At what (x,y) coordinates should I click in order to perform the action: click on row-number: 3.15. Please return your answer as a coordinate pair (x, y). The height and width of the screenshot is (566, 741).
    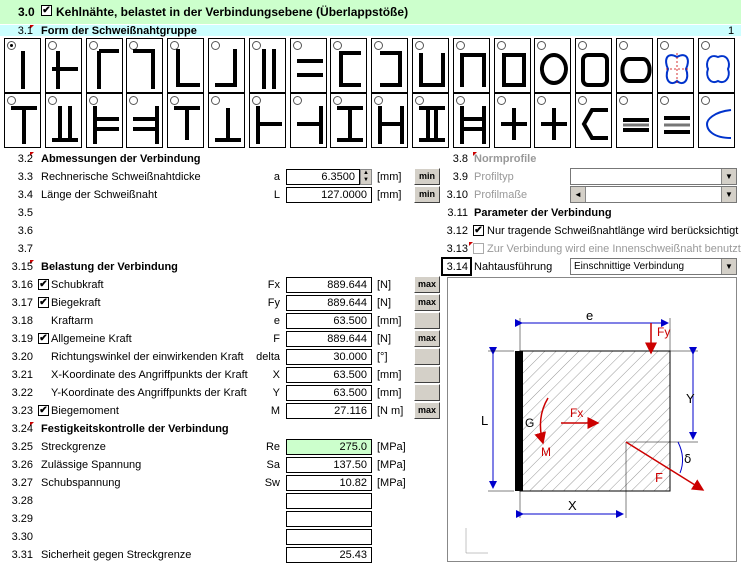
    Looking at the image, I should click on (22, 267).